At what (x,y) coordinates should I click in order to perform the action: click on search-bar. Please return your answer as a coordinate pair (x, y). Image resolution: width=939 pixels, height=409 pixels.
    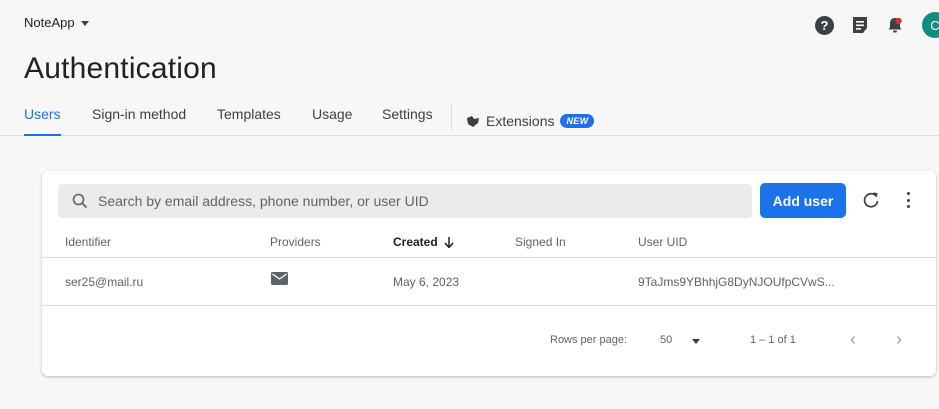
    Looking at the image, I should click on (405, 201).